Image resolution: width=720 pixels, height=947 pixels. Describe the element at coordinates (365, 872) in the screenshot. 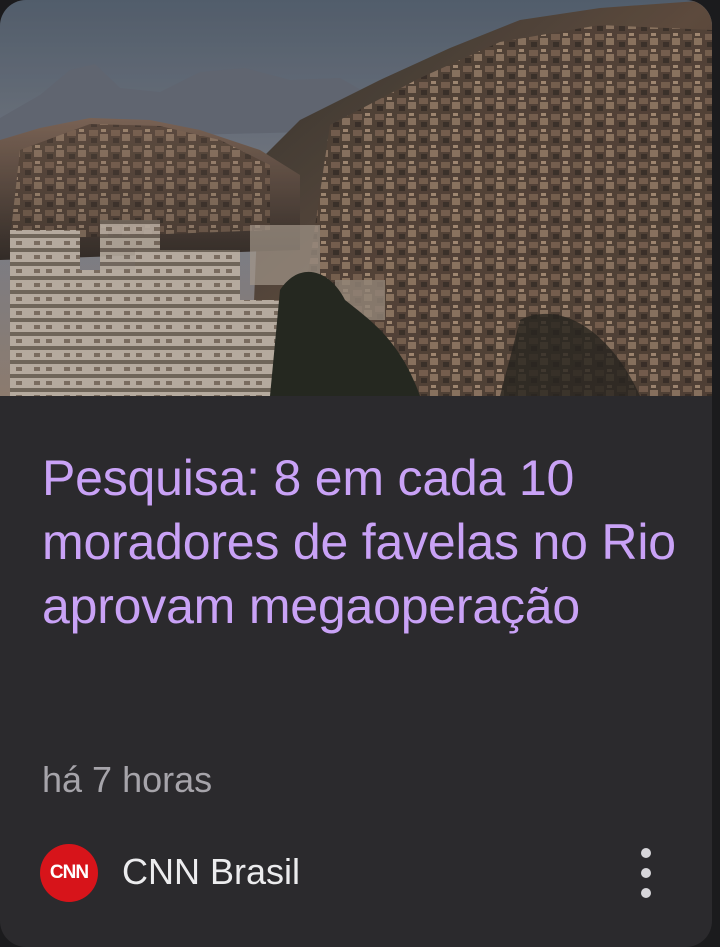

I see `source-row: CNN CNN Brasil` at that location.